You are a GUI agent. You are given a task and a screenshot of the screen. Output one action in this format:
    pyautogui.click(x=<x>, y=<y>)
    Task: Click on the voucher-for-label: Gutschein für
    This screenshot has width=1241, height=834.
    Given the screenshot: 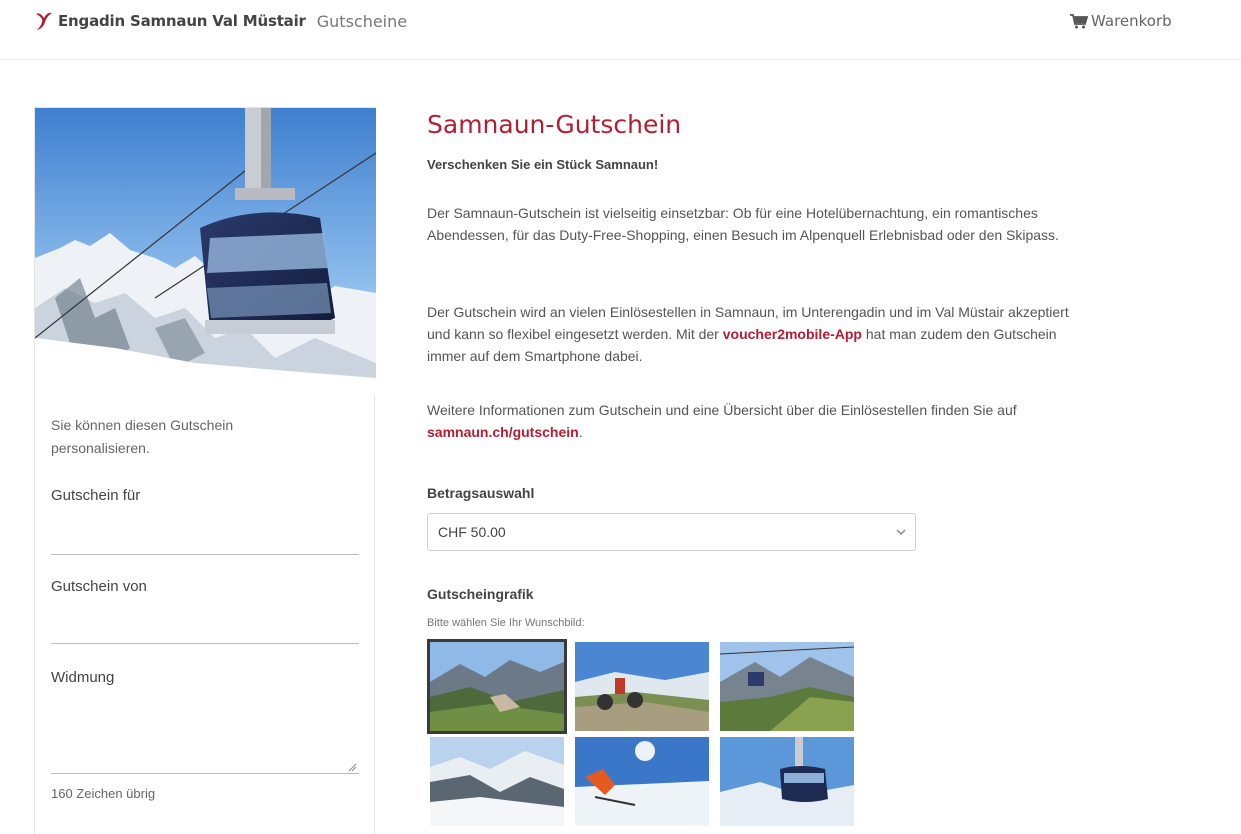 What is the action you would take?
    pyautogui.click(x=96, y=495)
    